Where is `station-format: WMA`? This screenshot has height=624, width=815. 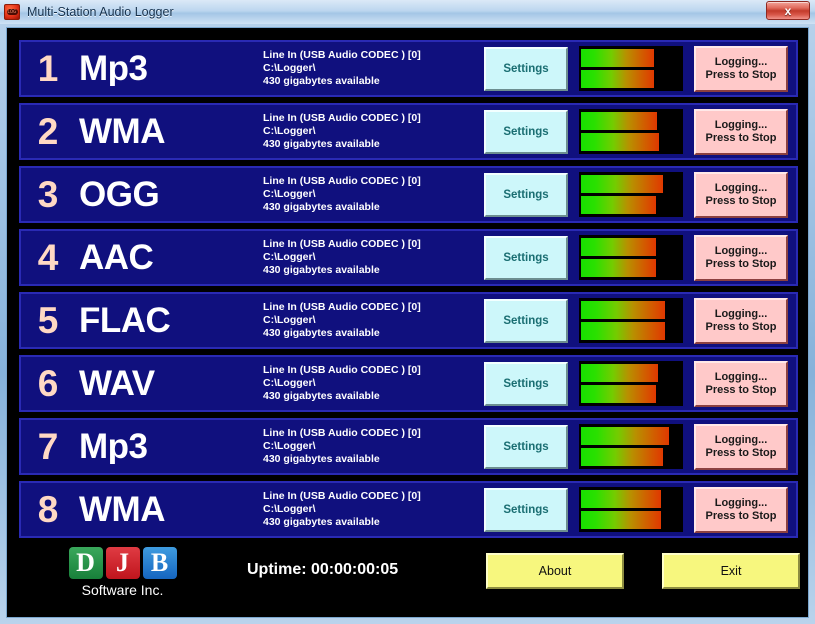
station-format: WMA is located at coordinates (122, 131).